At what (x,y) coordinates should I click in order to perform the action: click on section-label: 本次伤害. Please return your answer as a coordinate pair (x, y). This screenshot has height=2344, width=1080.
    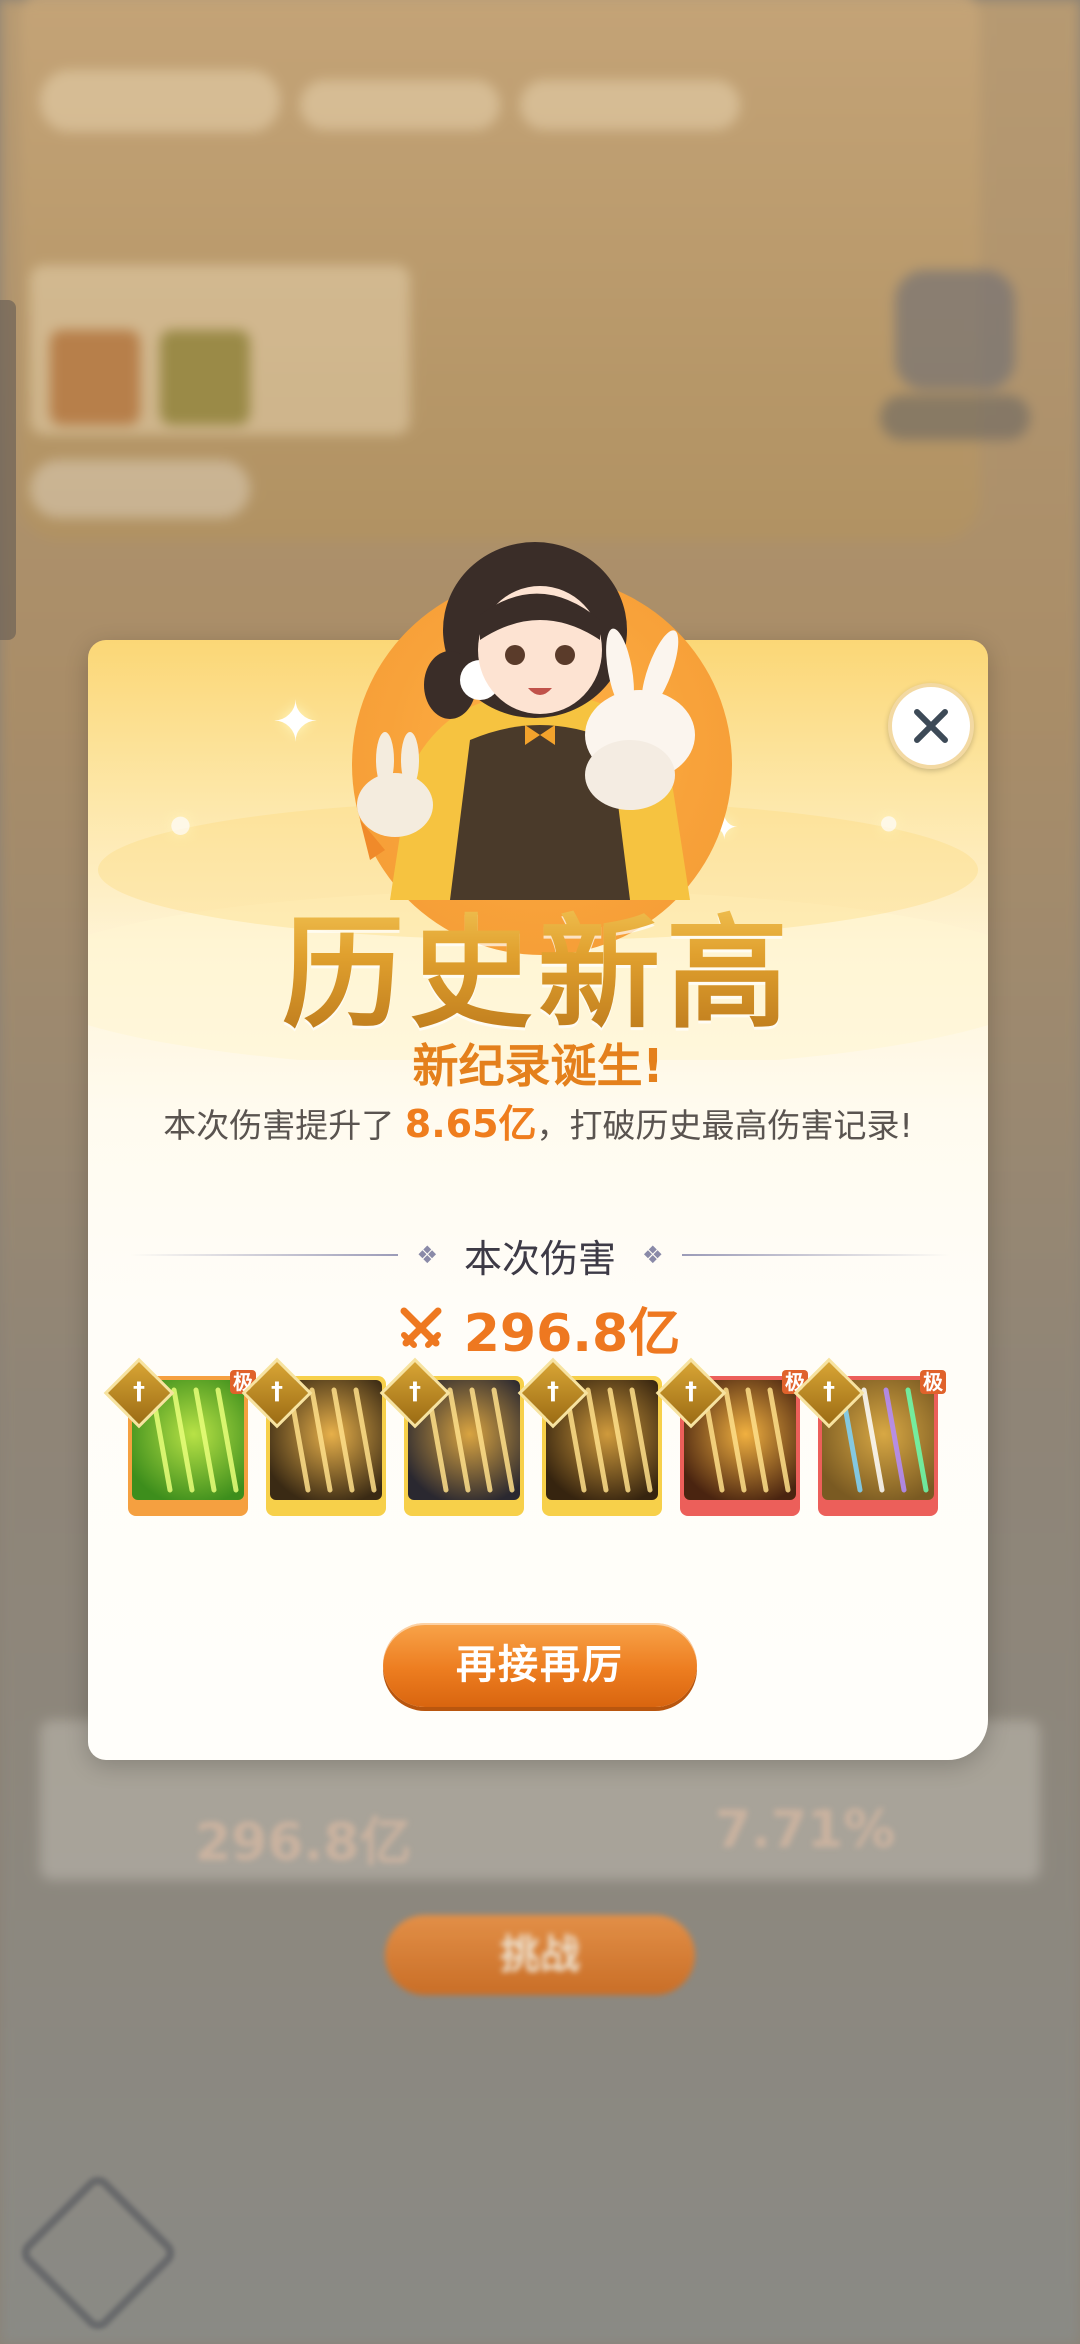
    Looking at the image, I should click on (540, 1258).